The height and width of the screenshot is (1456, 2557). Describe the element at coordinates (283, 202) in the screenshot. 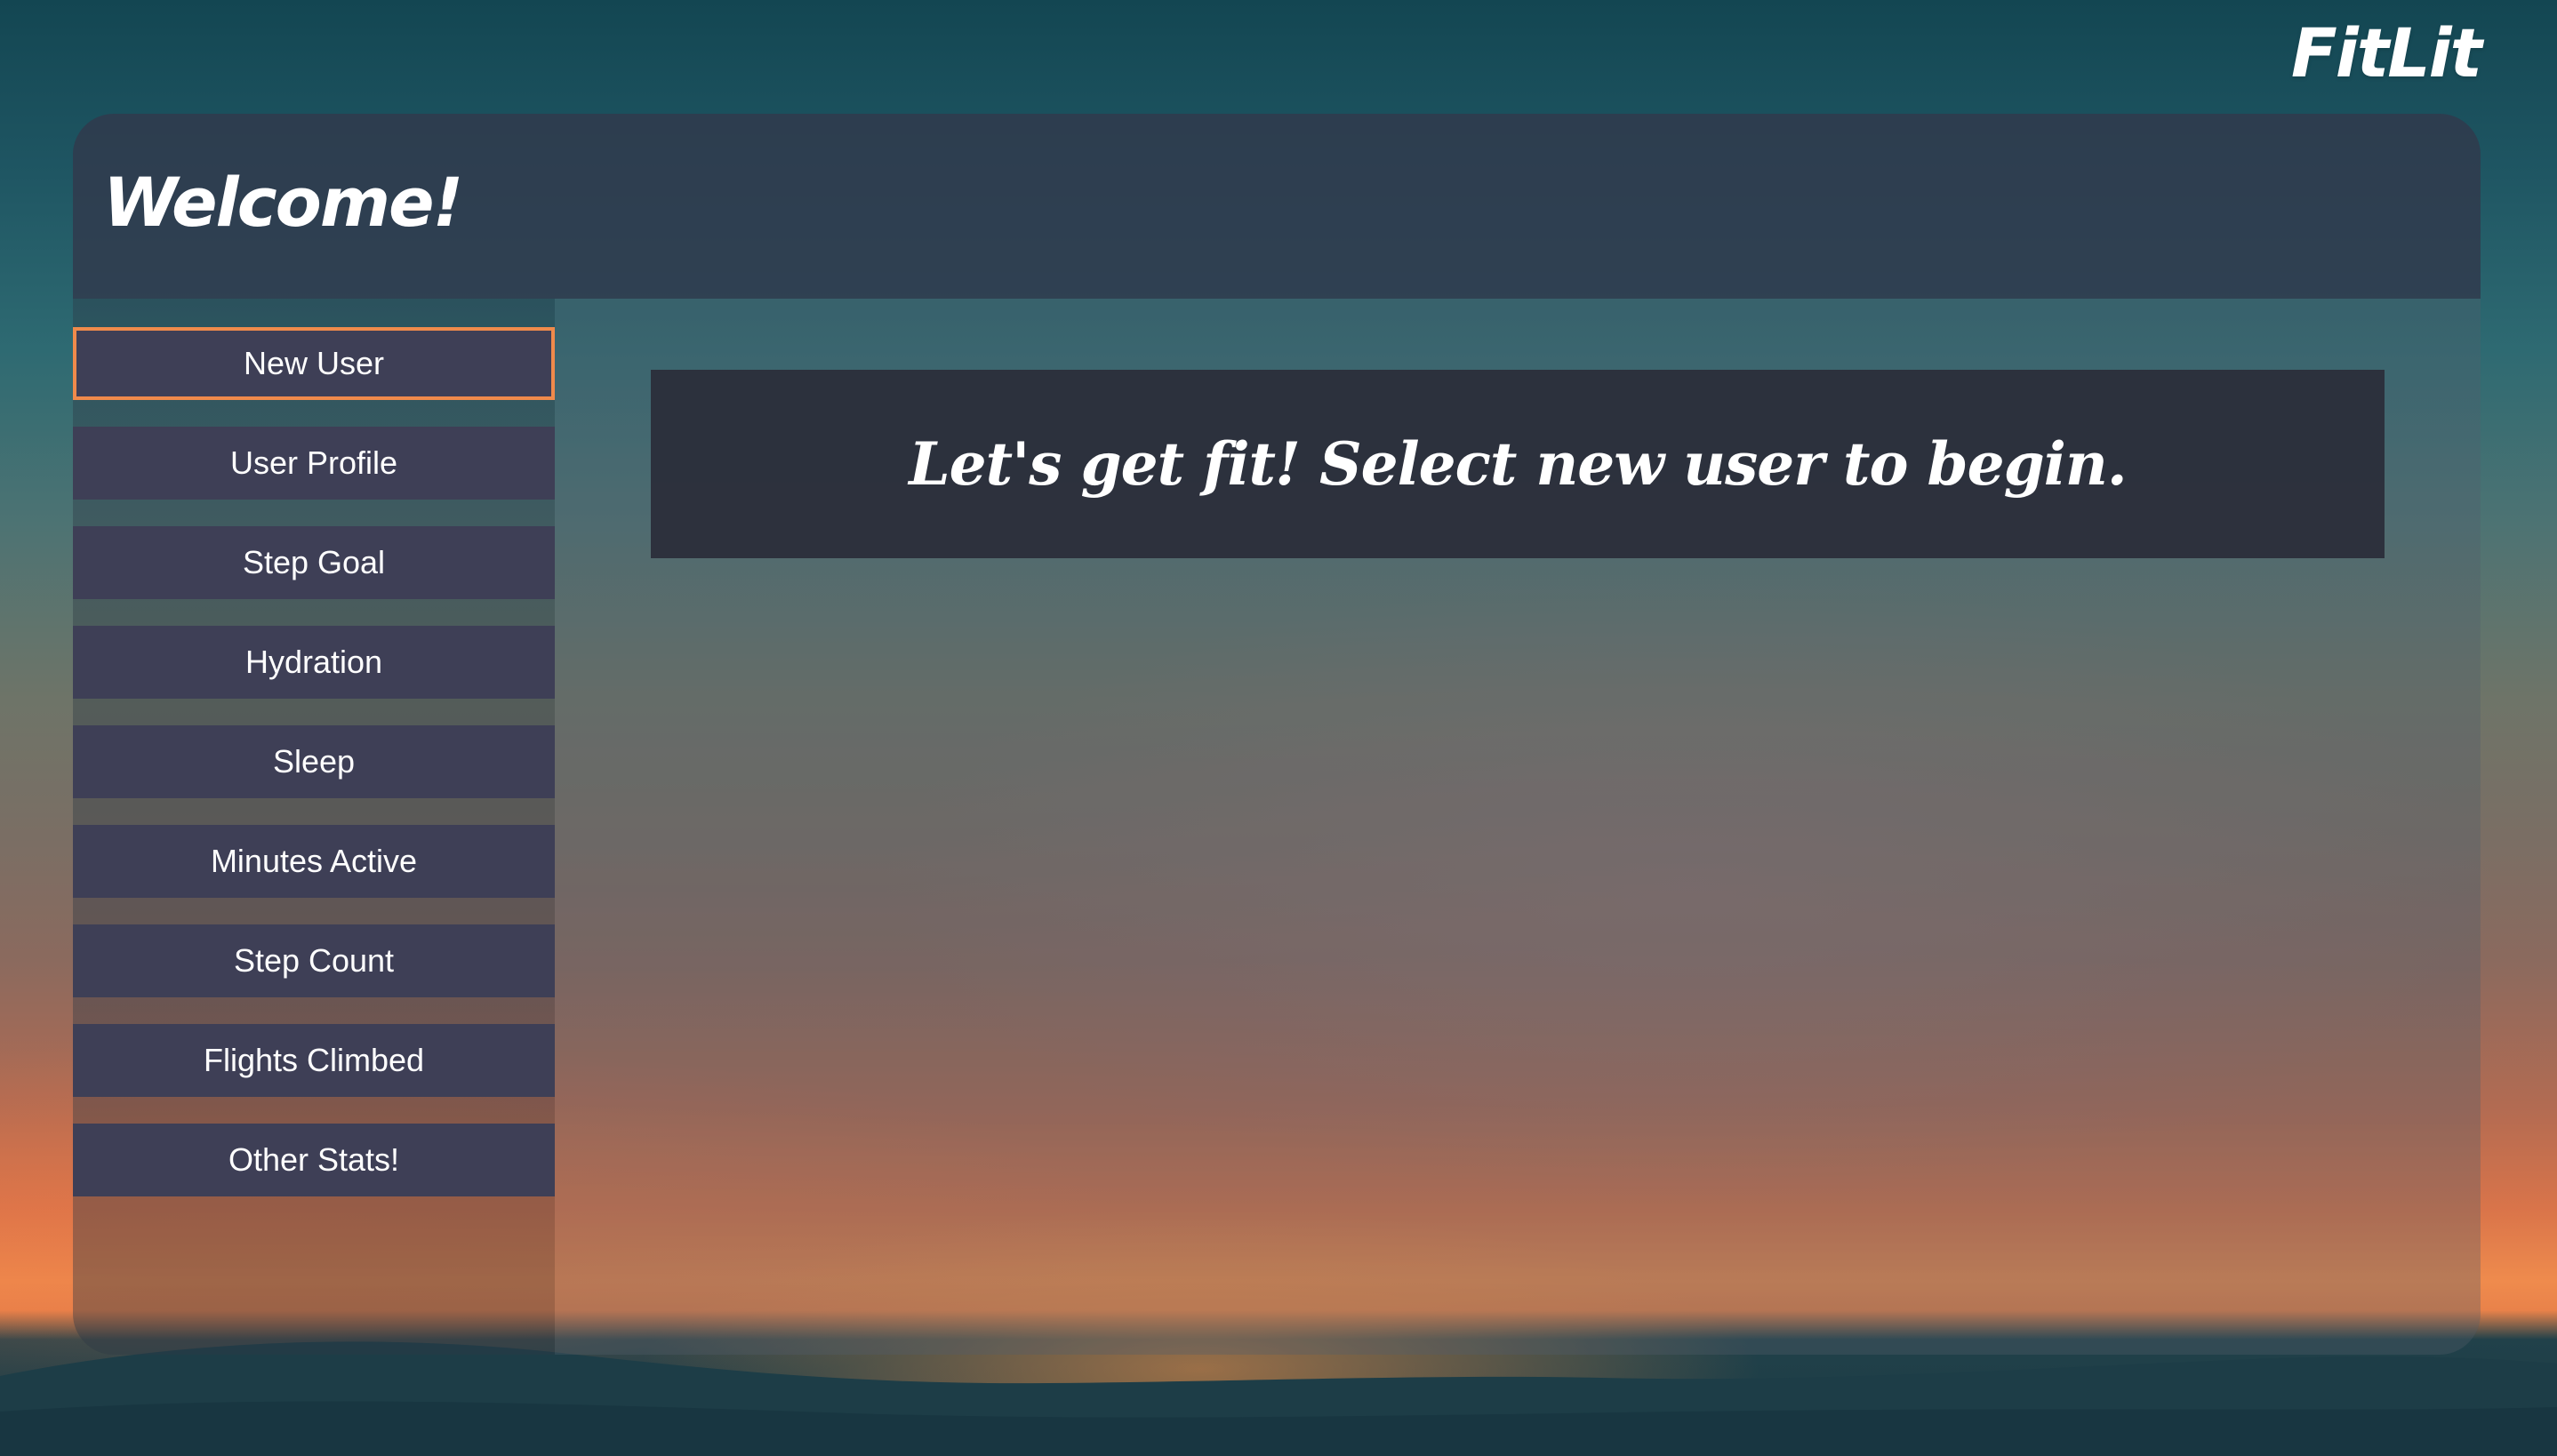

I see `page-title: Welcome!` at that location.